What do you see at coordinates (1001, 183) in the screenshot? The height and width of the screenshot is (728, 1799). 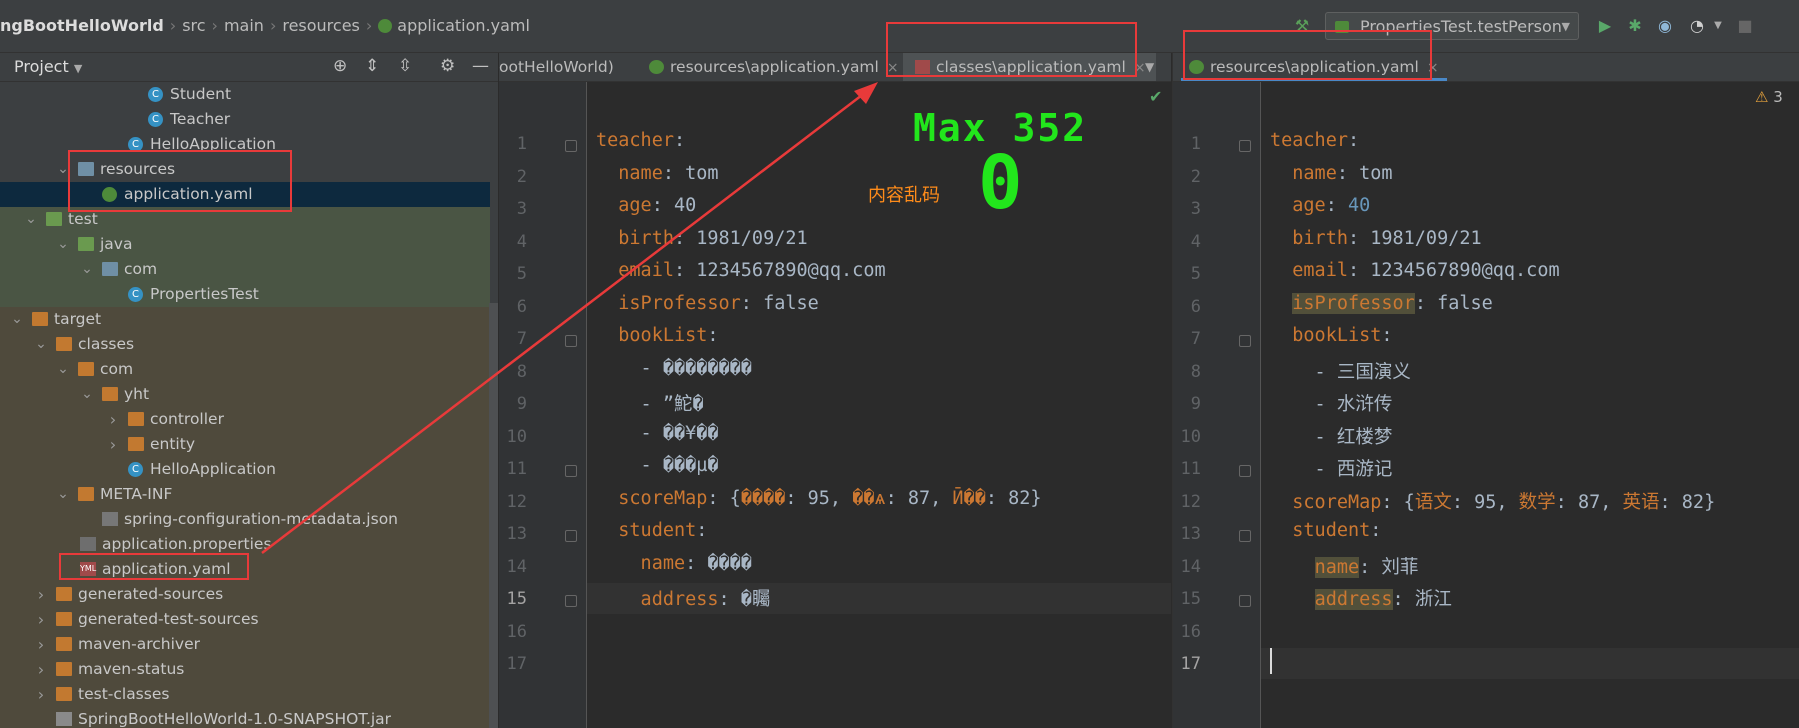 I see `overlay-zero-counter: 0` at bounding box center [1001, 183].